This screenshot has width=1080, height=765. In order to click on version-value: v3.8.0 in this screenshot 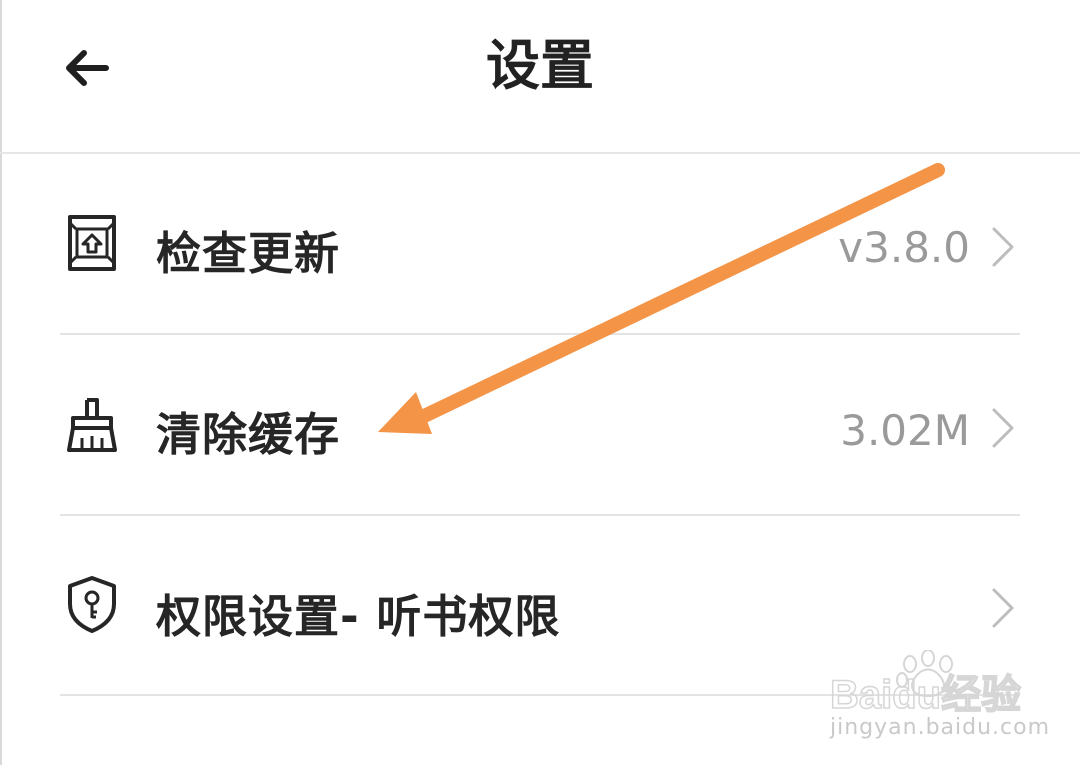, I will do `click(904, 247)`.